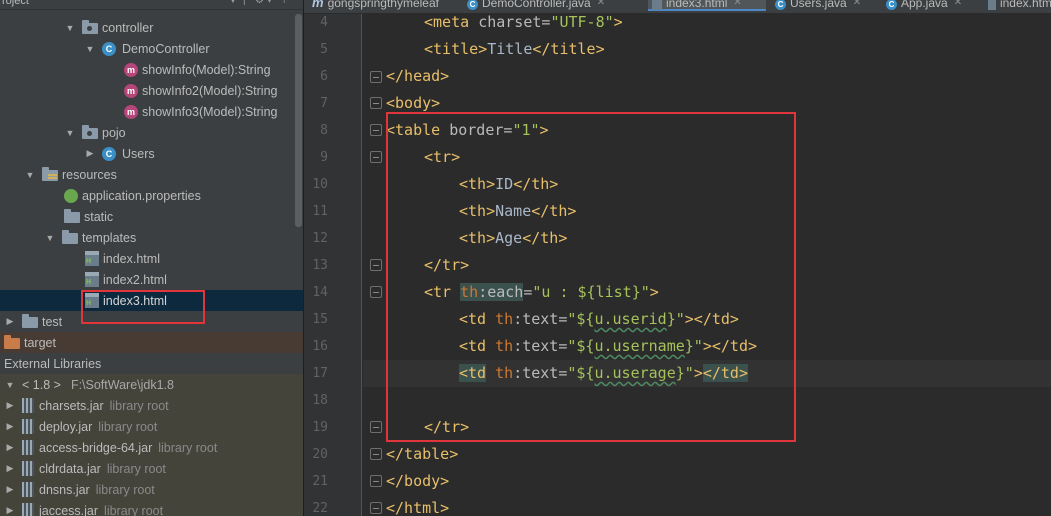 Image resolution: width=1051 pixels, height=516 pixels. What do you see at coordinates (71, 195) in the screenshot?
I see `properties-file-icon` at bounding box center [71, 195].